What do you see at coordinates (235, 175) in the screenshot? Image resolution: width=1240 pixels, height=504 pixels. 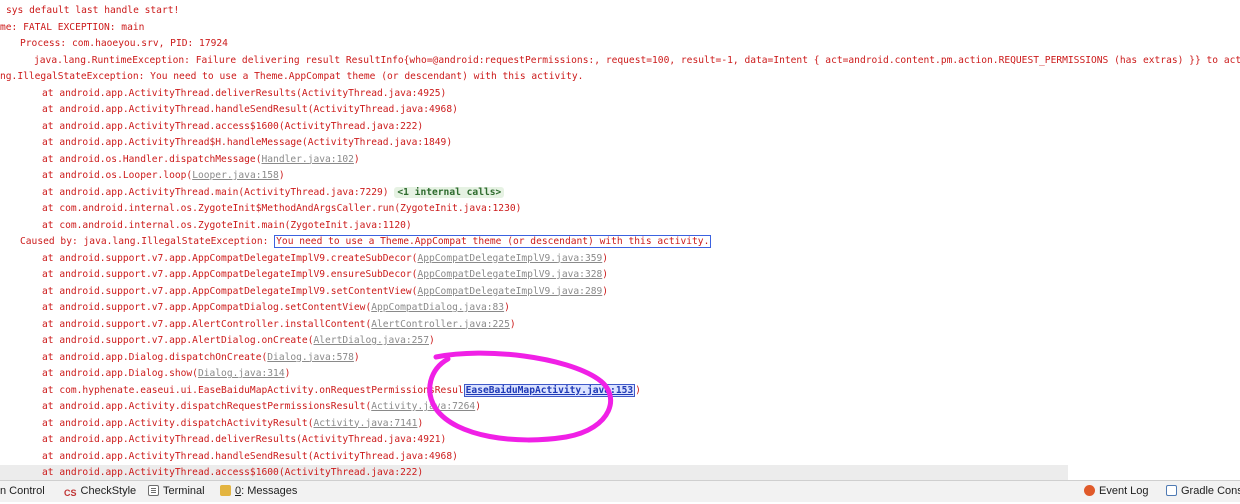 I see `source-link: Looper.java:158` at bounding box center [235, 175].